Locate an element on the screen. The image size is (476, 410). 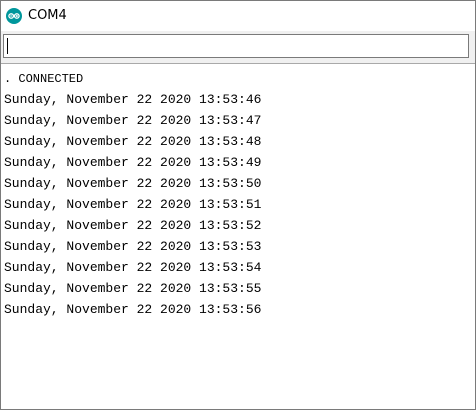
send-bar is located at coordinates (238, 47).